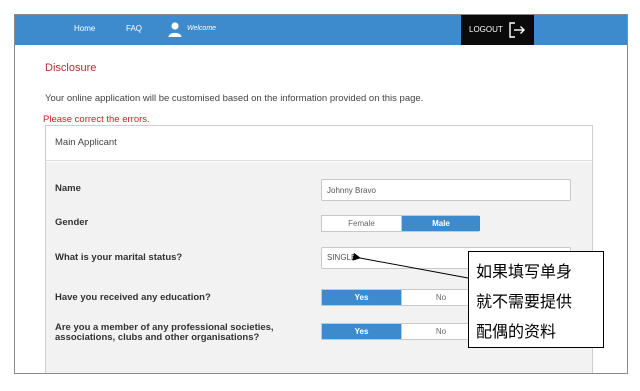  I want to click on logout-label: LOGOUT, so click(486, 29).